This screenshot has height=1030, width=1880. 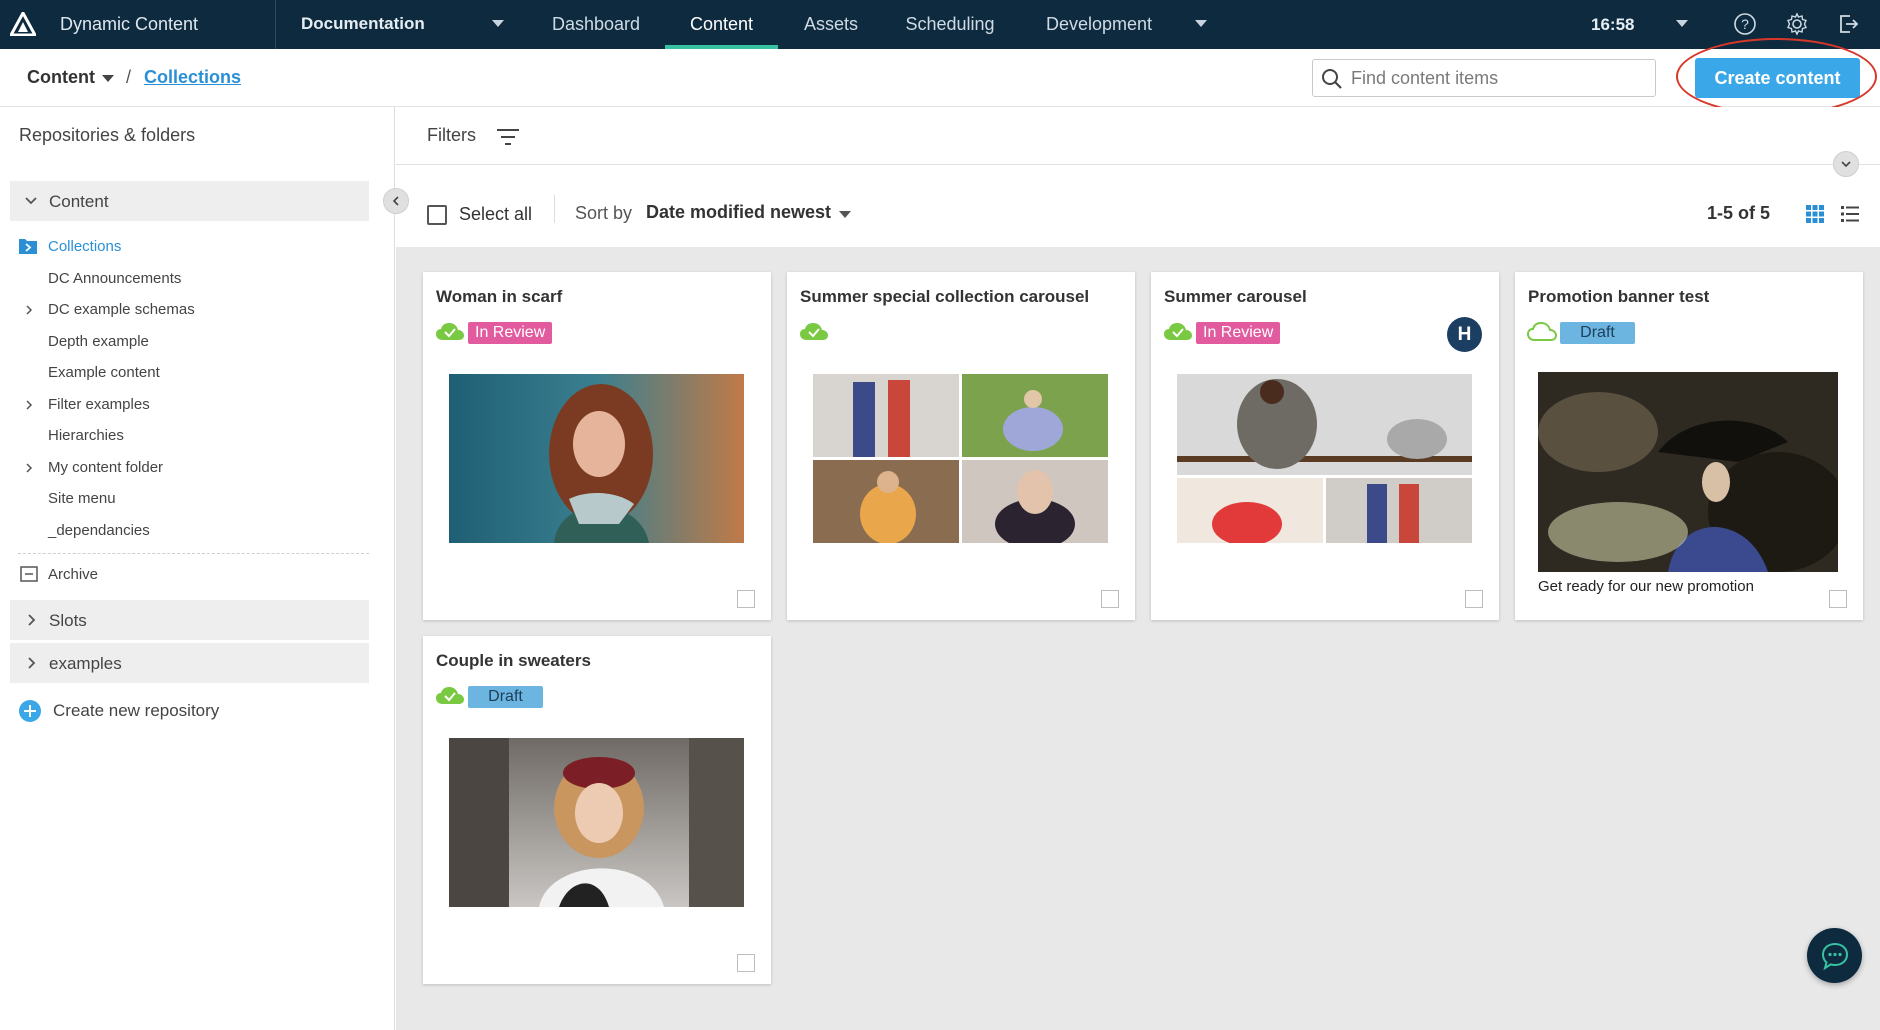 What do you see at coordinates (136, 711) in the screenshot?
I see `create-repository-link: Create new repository` at bounding box center [136, 711].